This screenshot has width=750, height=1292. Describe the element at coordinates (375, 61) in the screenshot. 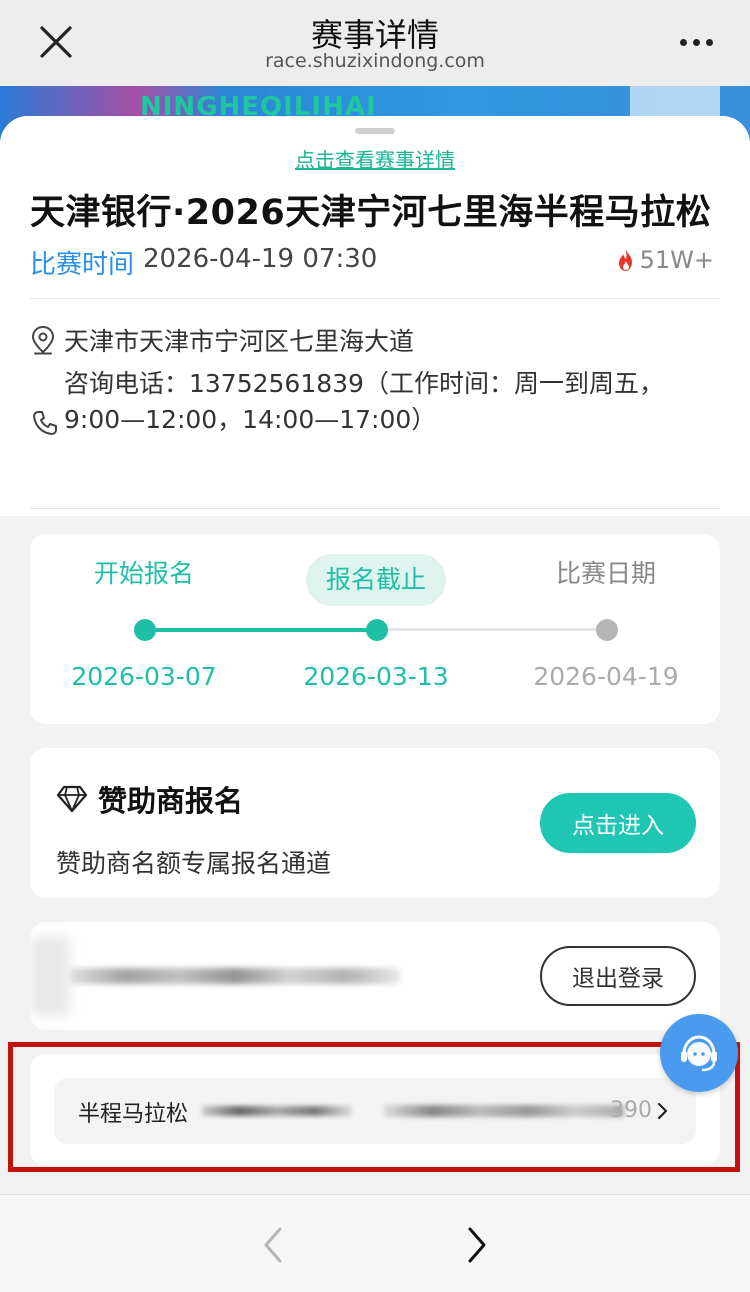

I see `page-url: race.shuzixindong.com` at that location.